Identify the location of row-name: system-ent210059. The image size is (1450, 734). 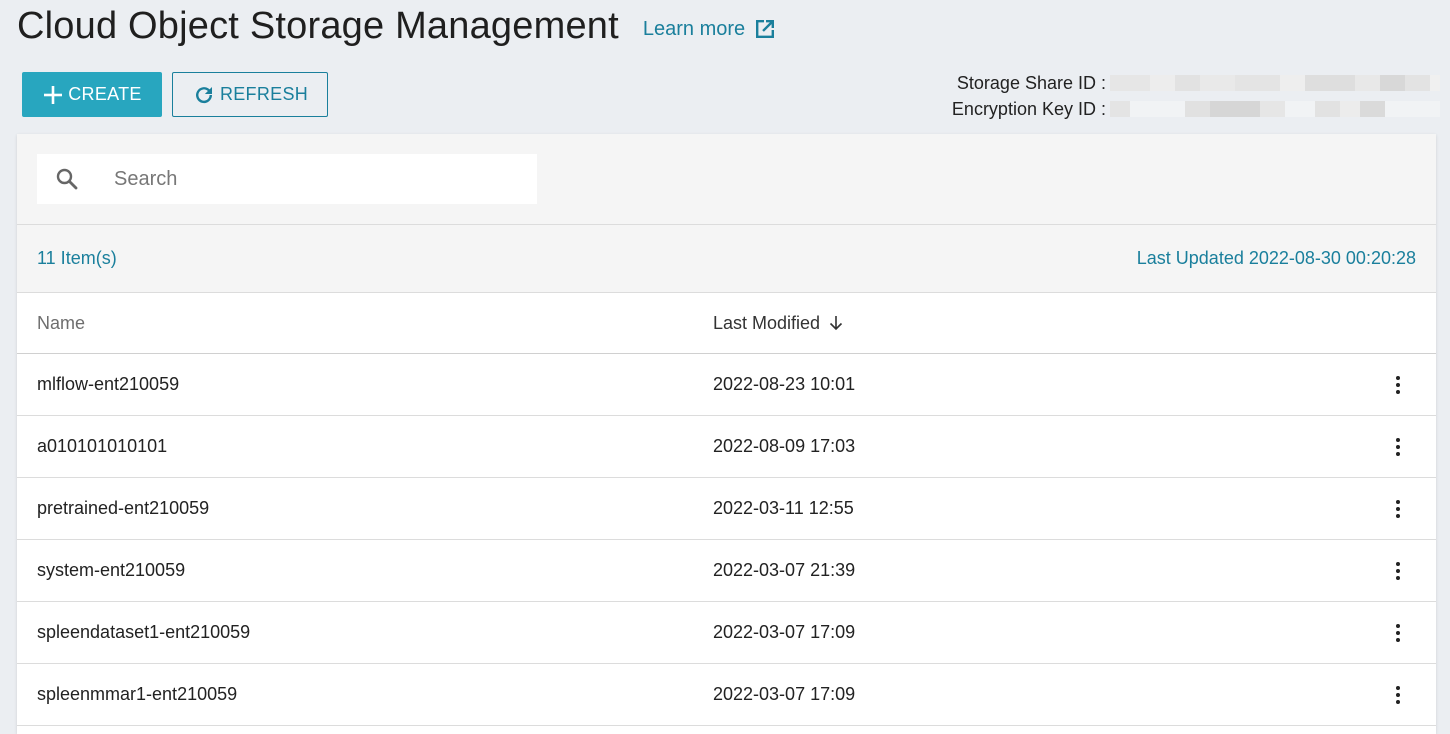
(111, 570).